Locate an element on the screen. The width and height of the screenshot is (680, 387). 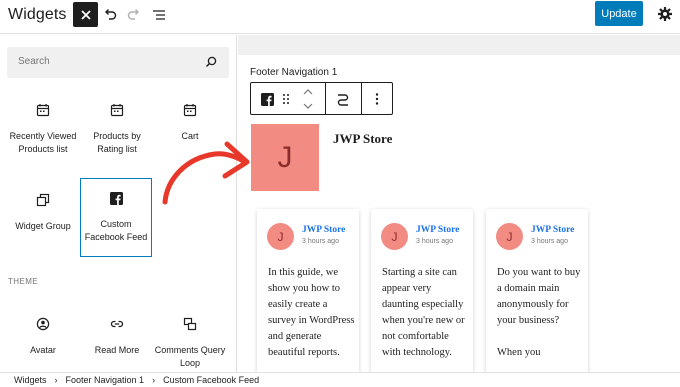
group-icon is located at coordinates (43, 200).